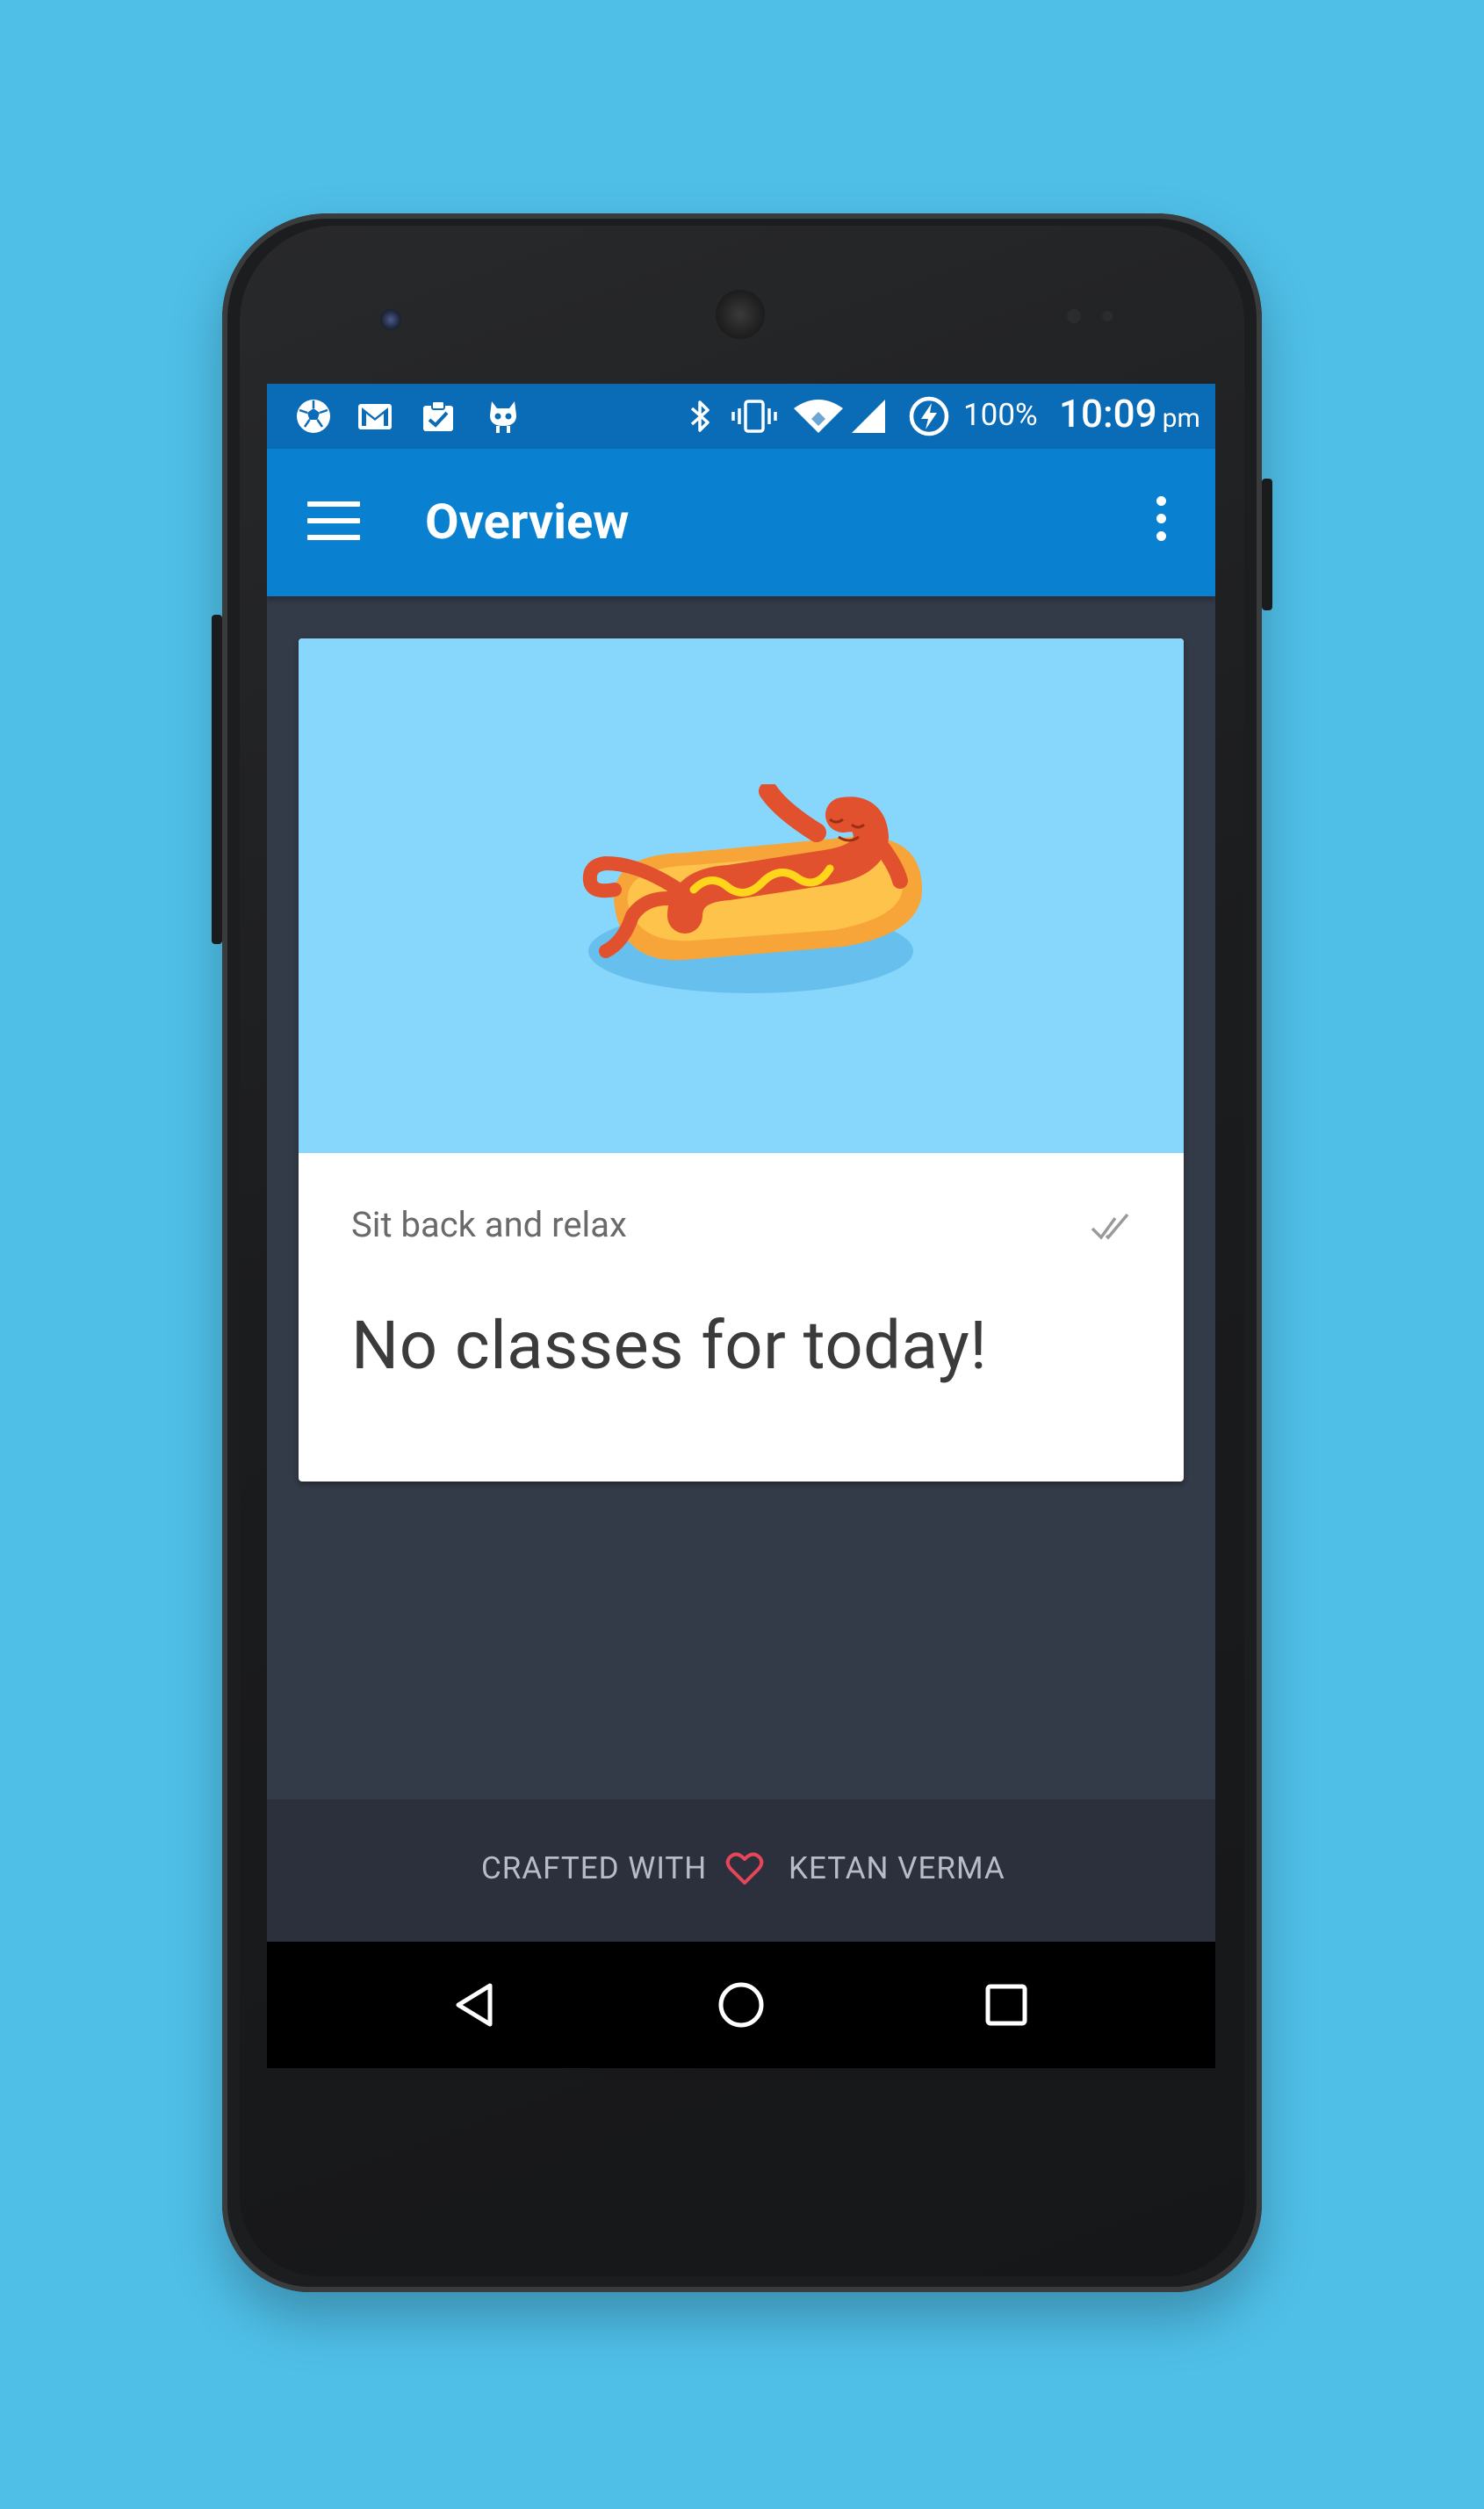 Image resolution: width=1484 pixels, height=2509 pixels. I want to click on volume-button, so click(217, 779).